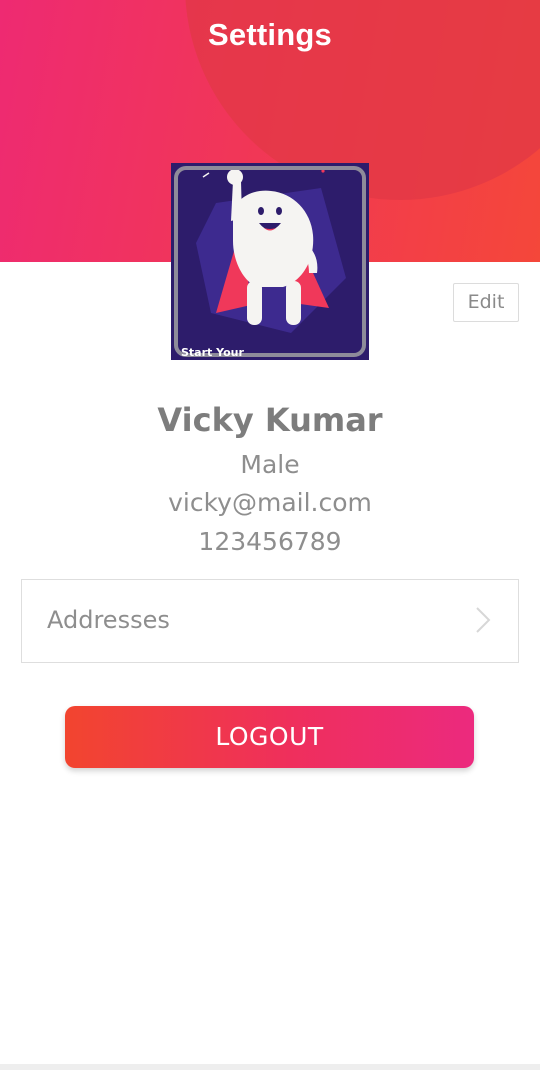  I want to click on logout-button: LOGOUT, so click(269, 737).